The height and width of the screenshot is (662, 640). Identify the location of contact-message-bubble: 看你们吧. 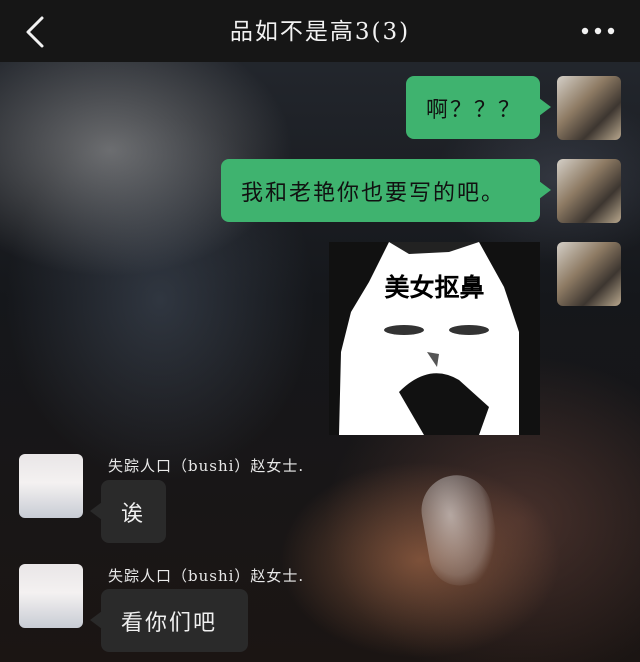
(169, 620).